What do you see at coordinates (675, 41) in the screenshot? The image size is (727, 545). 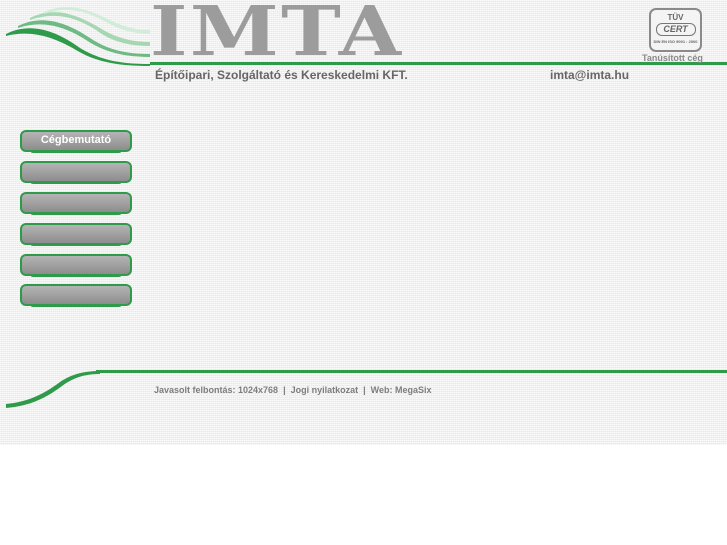 I see `cert-badge-standard: DIN EN ISO 9001 : 2000` at bounding box center [675, 41].